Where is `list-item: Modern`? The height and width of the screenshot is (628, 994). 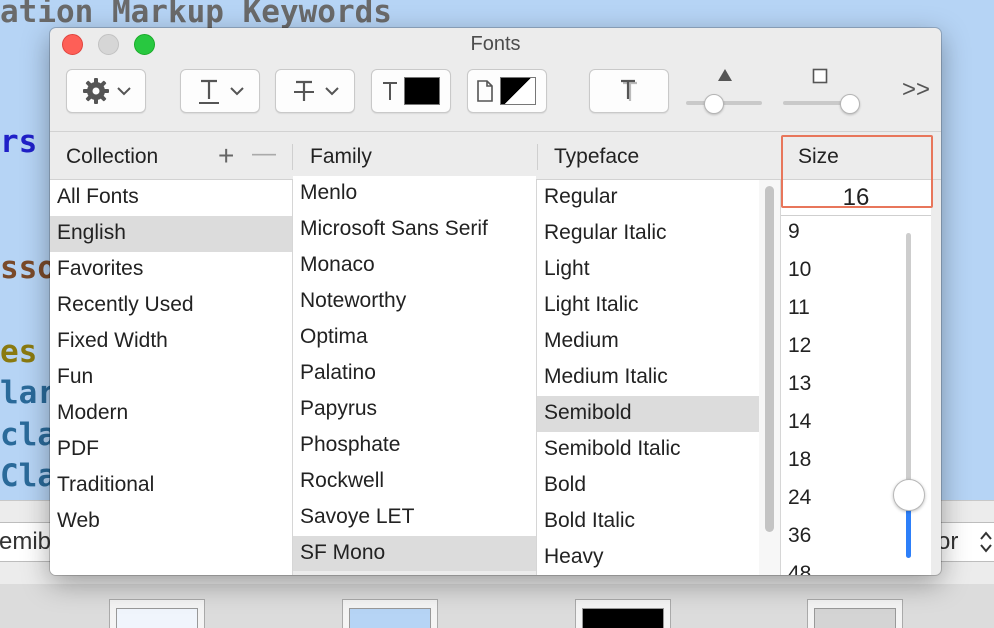 list-item: Modern is located at coordinates (171, 414).